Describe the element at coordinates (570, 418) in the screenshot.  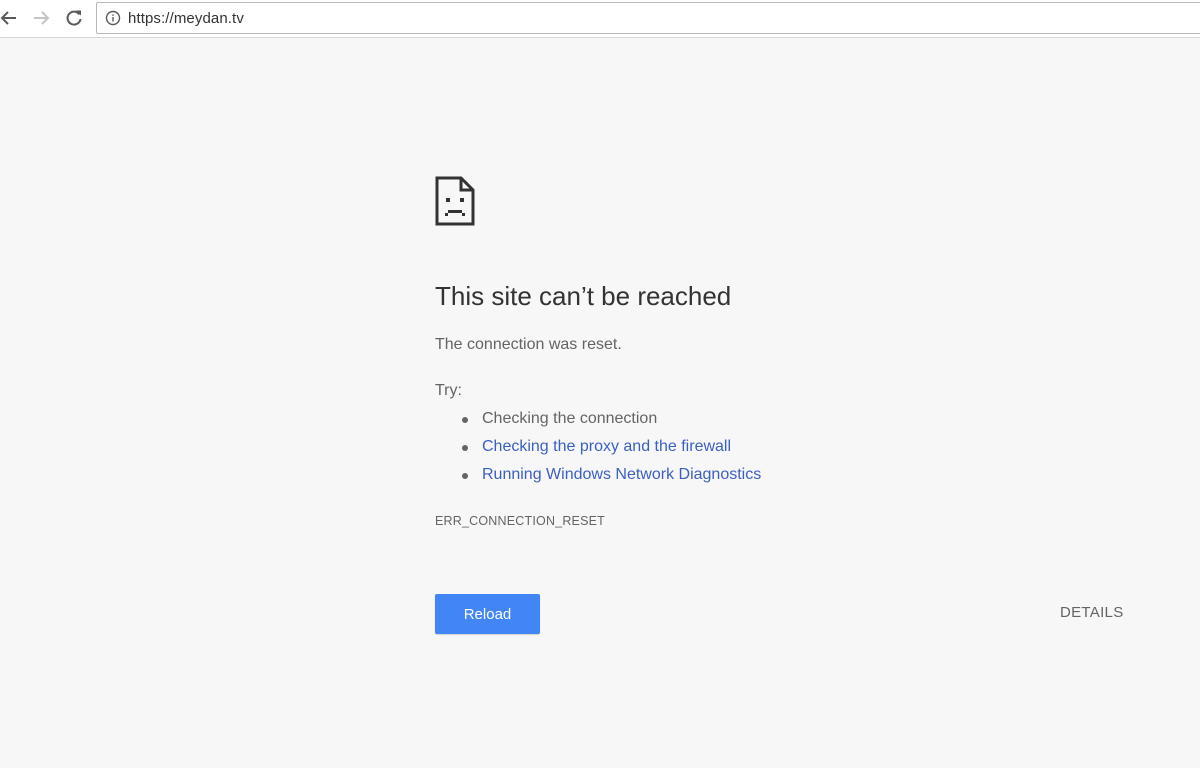
I see `suggestion-check-connection: Checking the connection` at that location.